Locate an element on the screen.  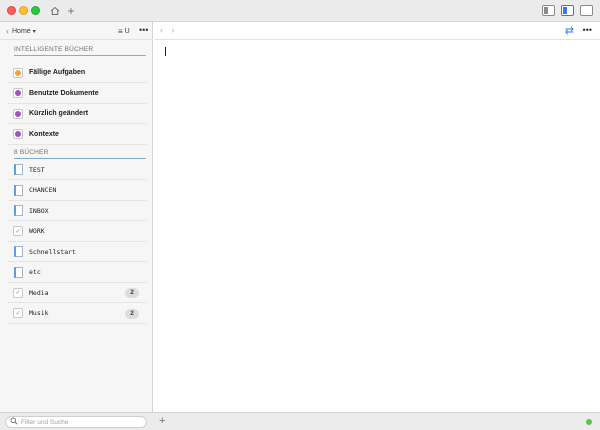
bottom-bar: + is located at coordinates (300, 421).